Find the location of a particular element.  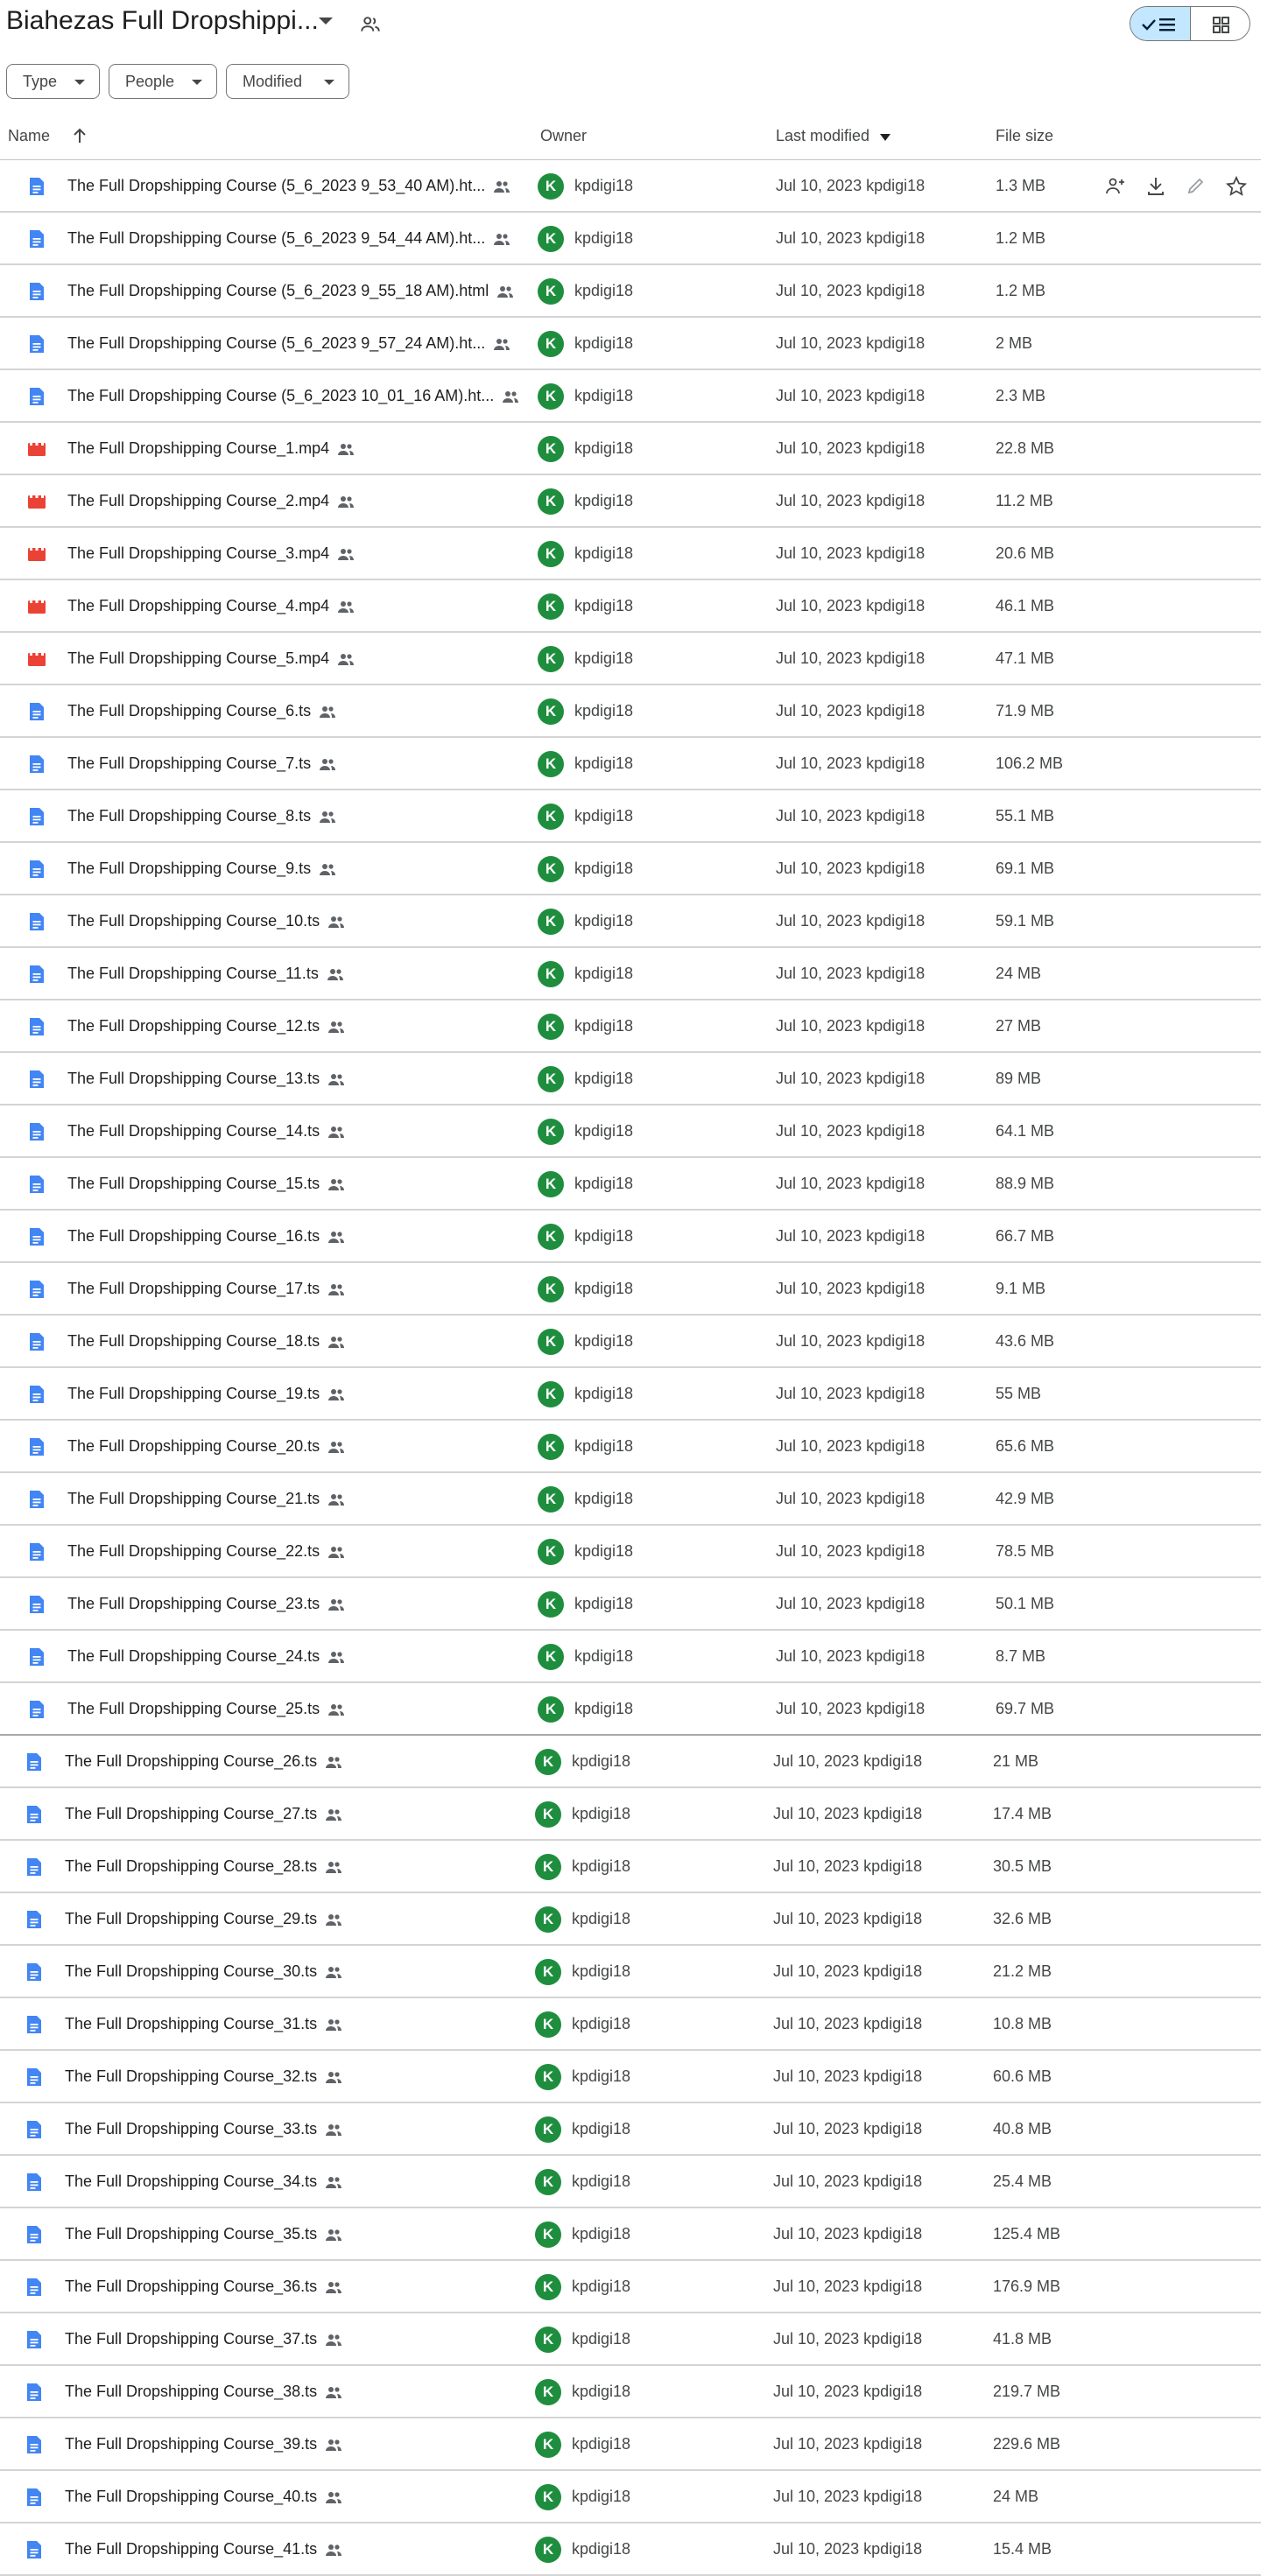

file-name: The Full Dropshipping Course_36.ts is located at coordinates (204, 2287).